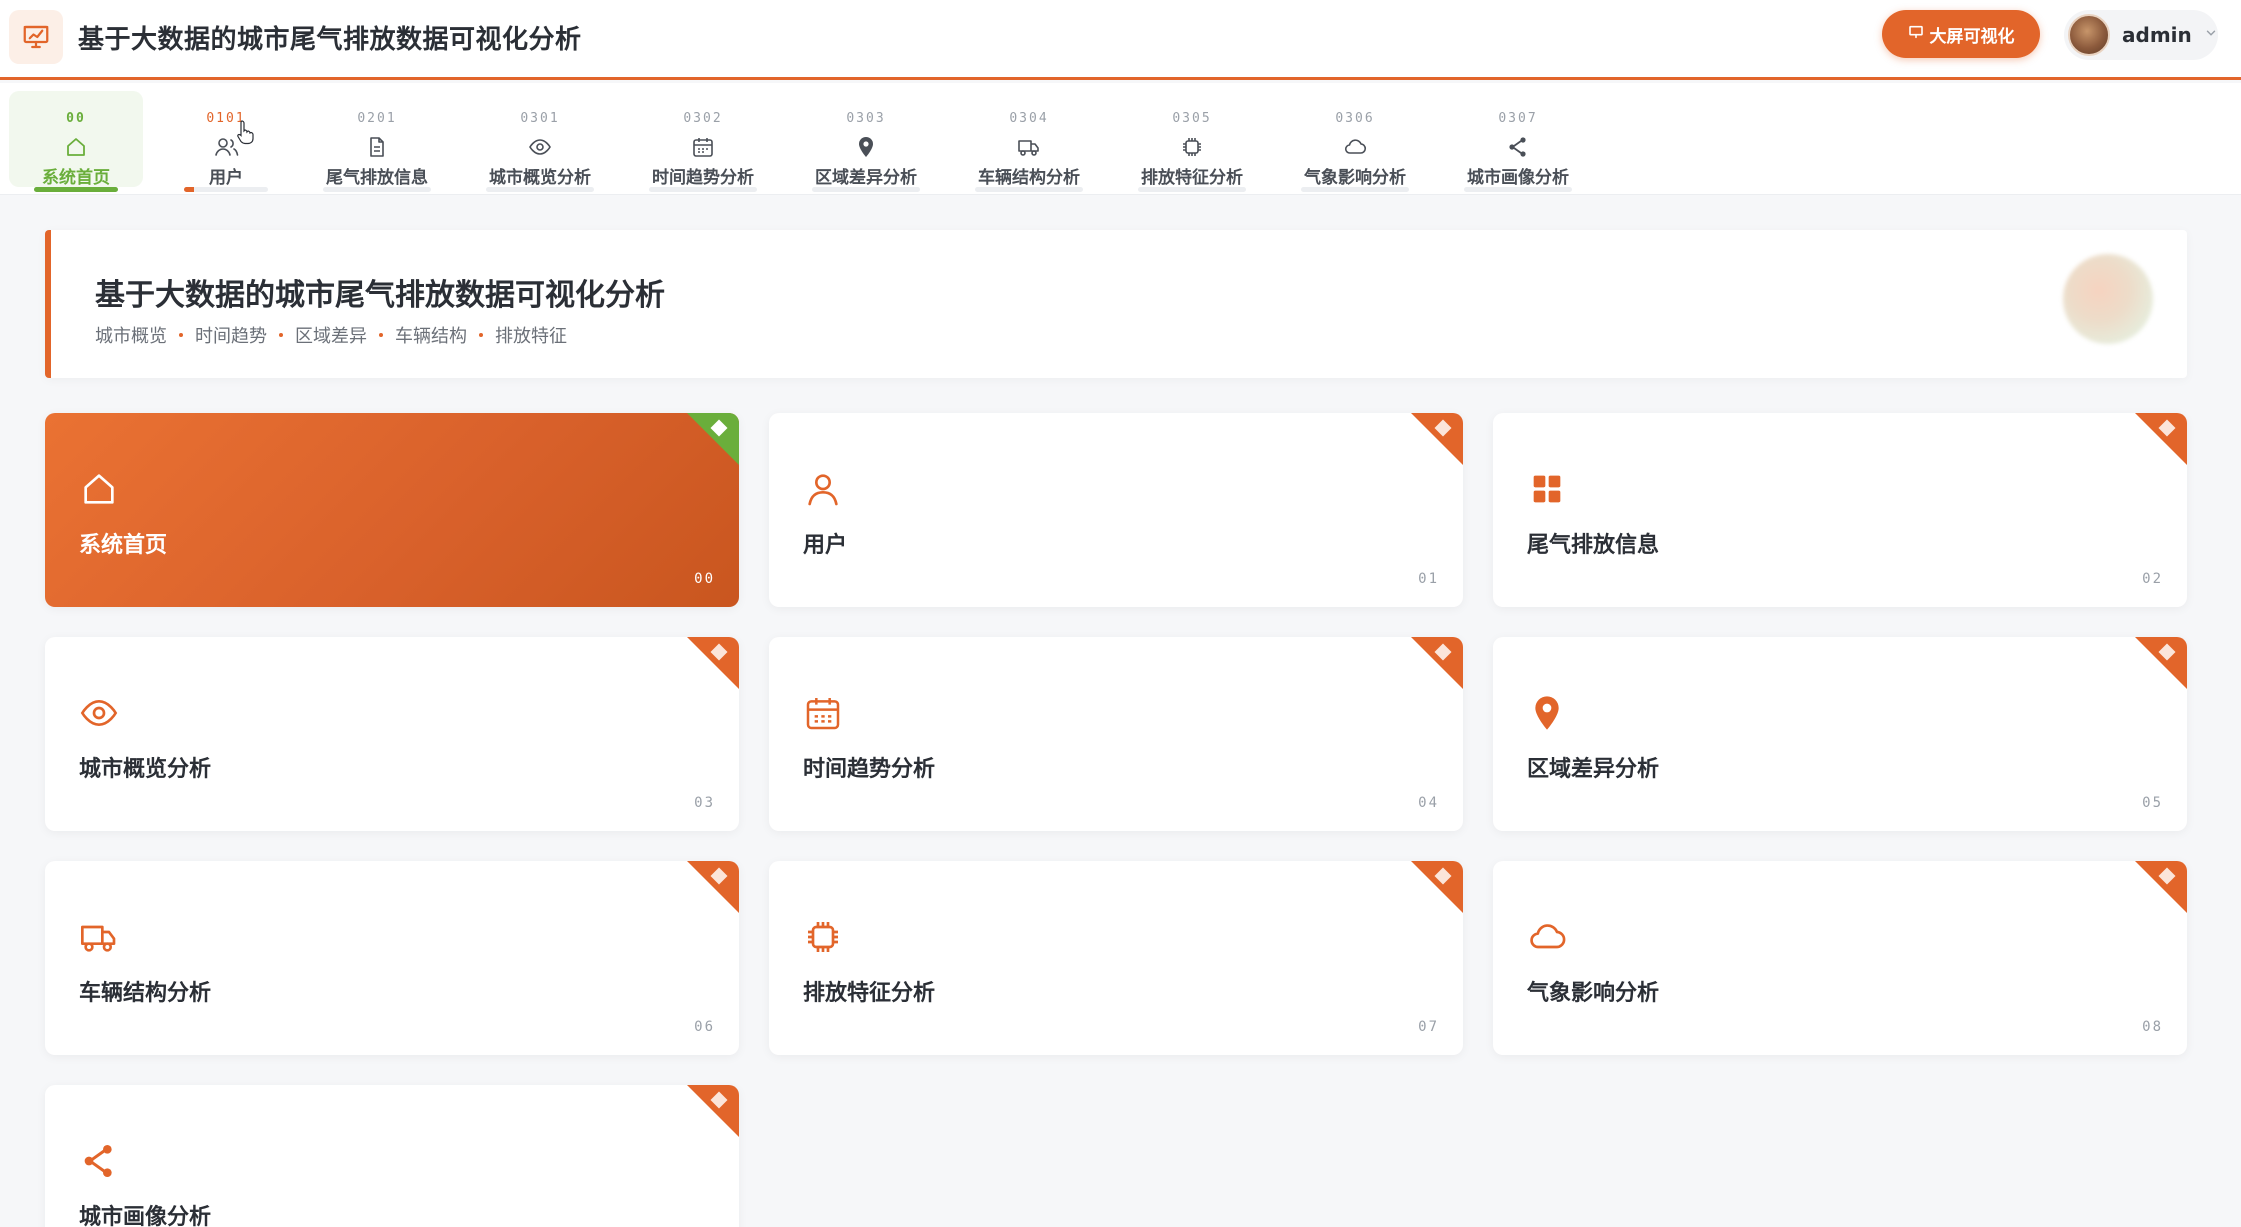 This screenshot has height=1227, width=2241. What do you see at coordinates (2211, 35) in the screenshot?
I see `chevron-down-icon` at bounding box center [2211, 35].